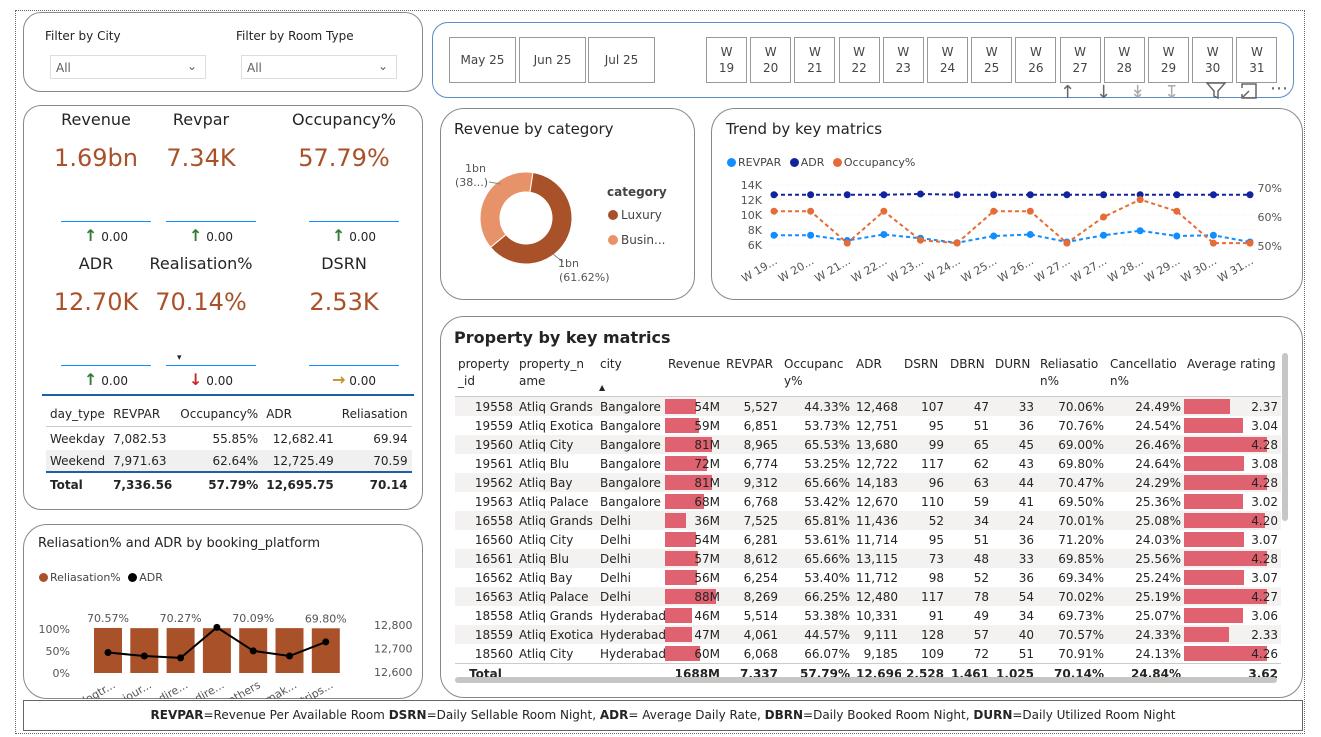 The height and width of the screenshot is (737, 1321). What do you see at coordinates (631, 375) in the screenshot?
I see `column-header: city ▲` at bounding box center [631, 375].